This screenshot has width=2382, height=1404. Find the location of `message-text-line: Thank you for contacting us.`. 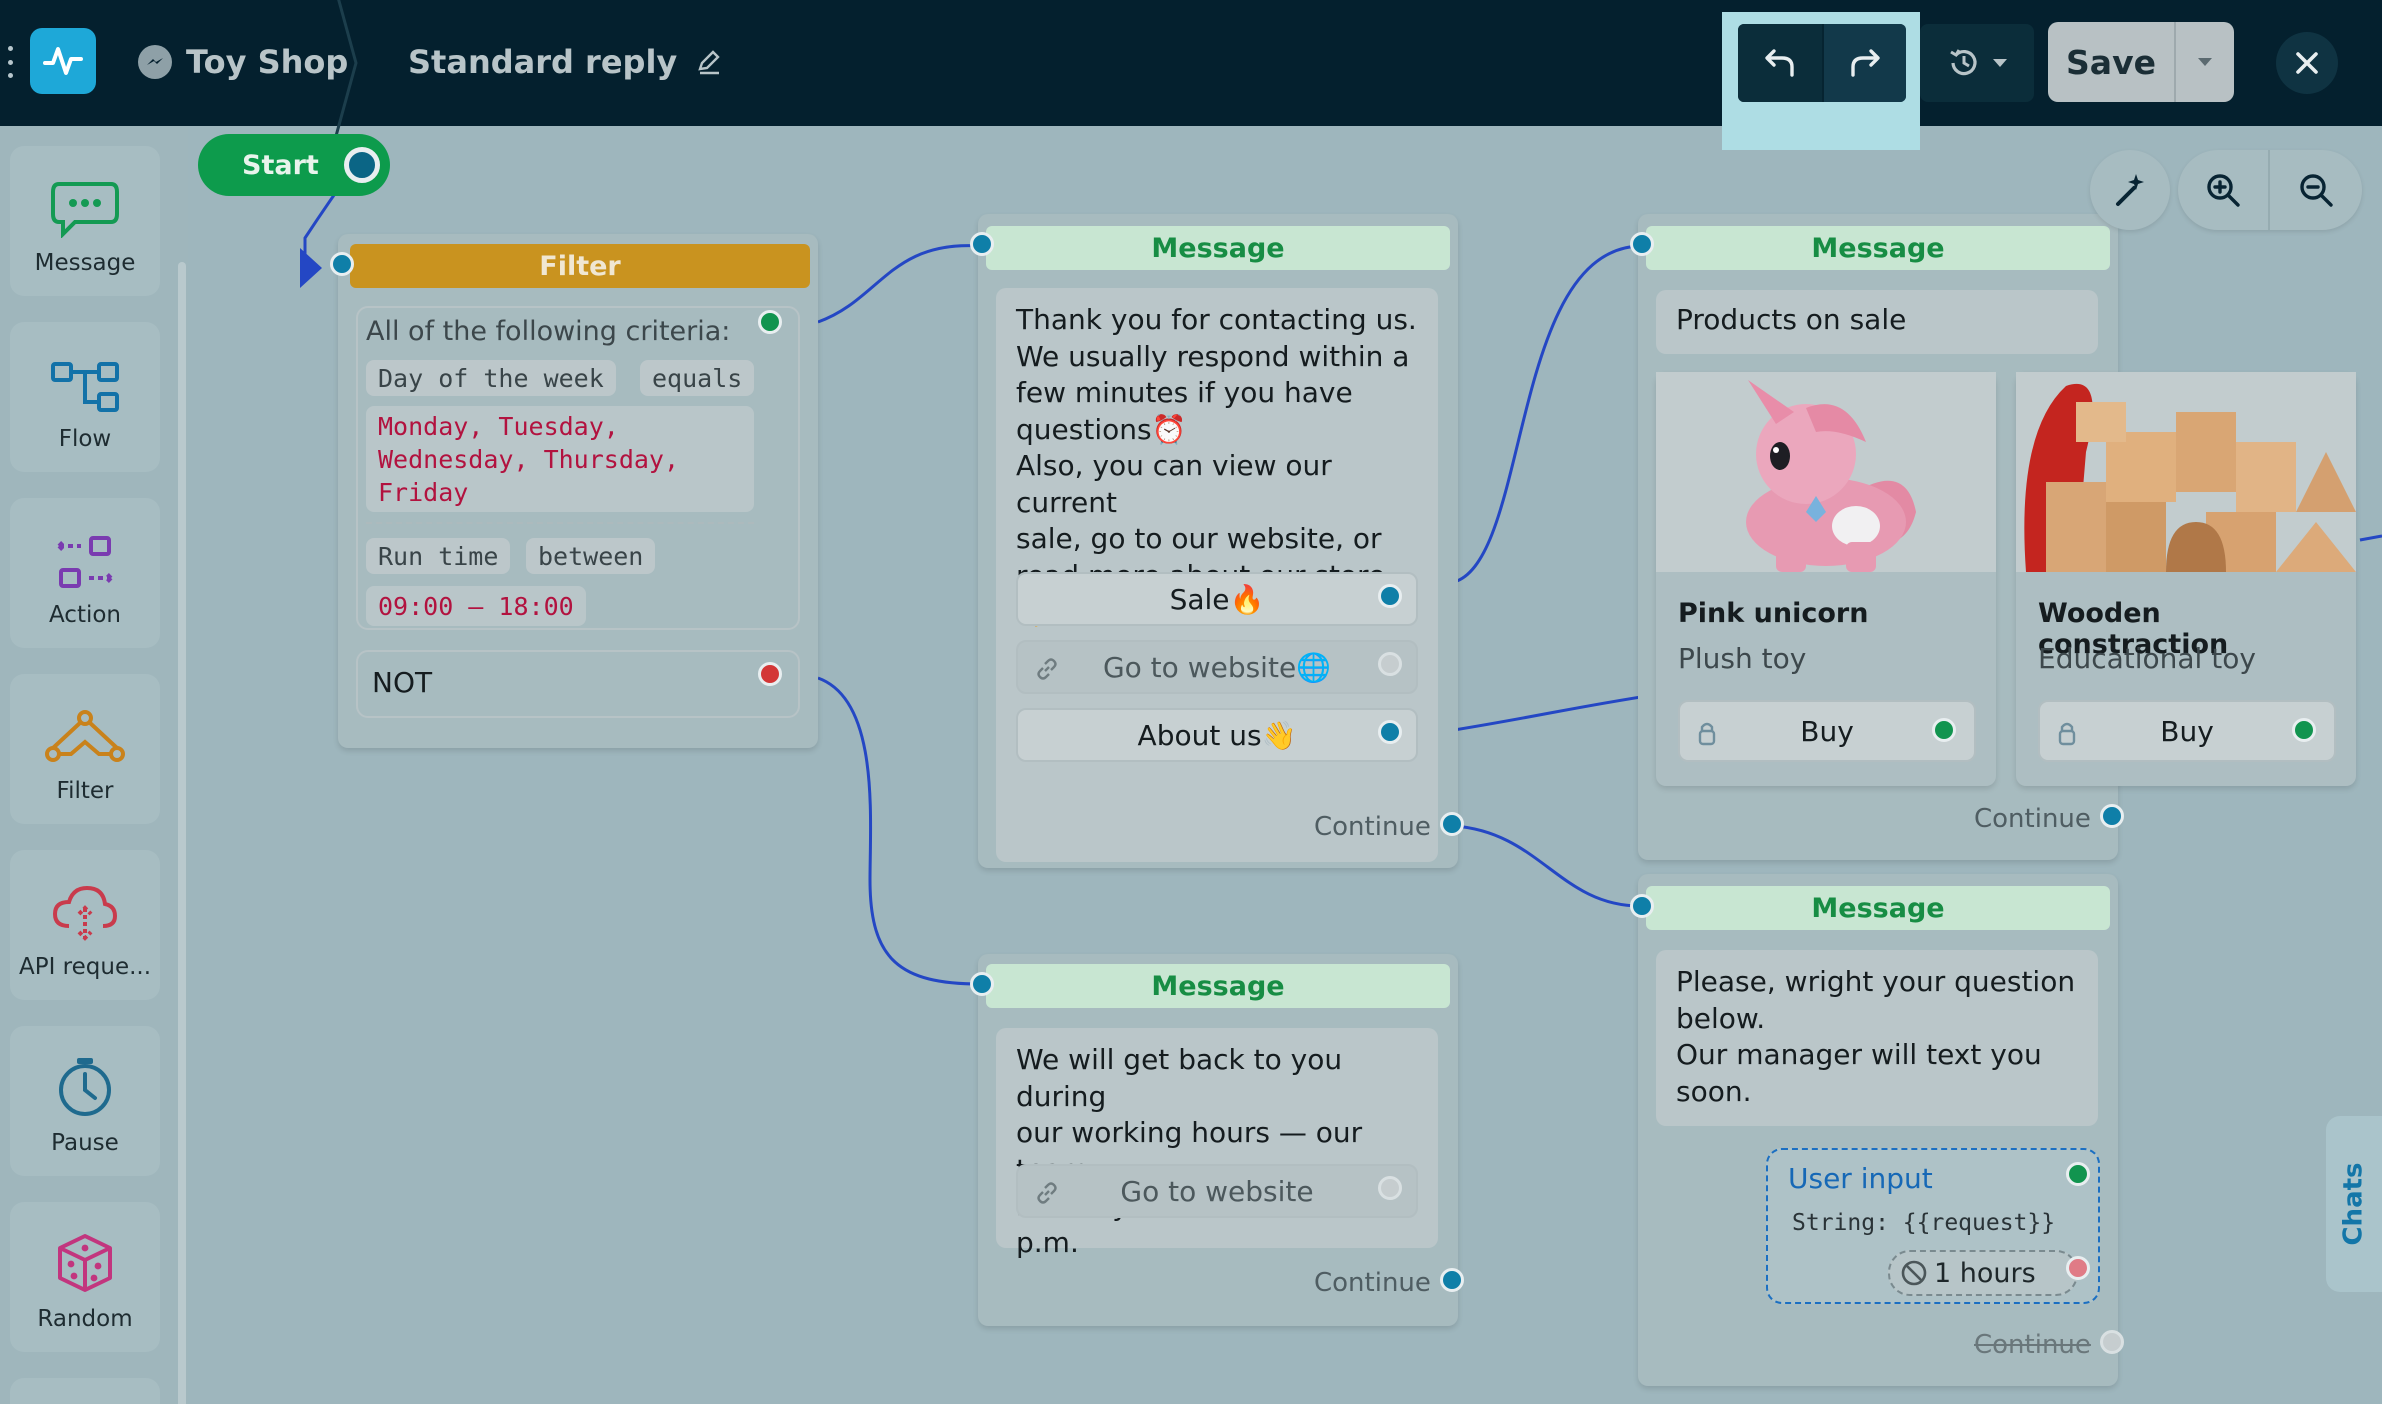

message-text-line: Thank you for contacting us. is located at coordinates (1216, 319).